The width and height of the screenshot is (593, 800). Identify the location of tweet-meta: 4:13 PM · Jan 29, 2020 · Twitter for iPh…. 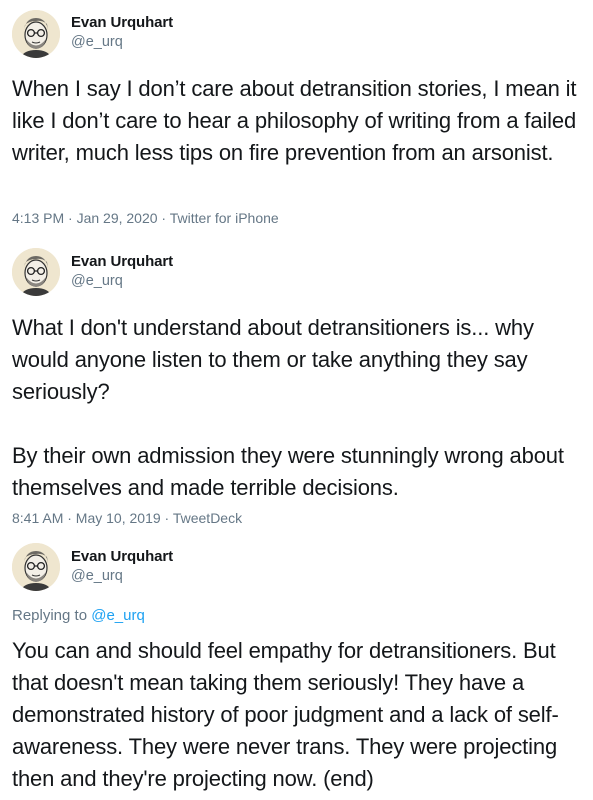
(145, 218).